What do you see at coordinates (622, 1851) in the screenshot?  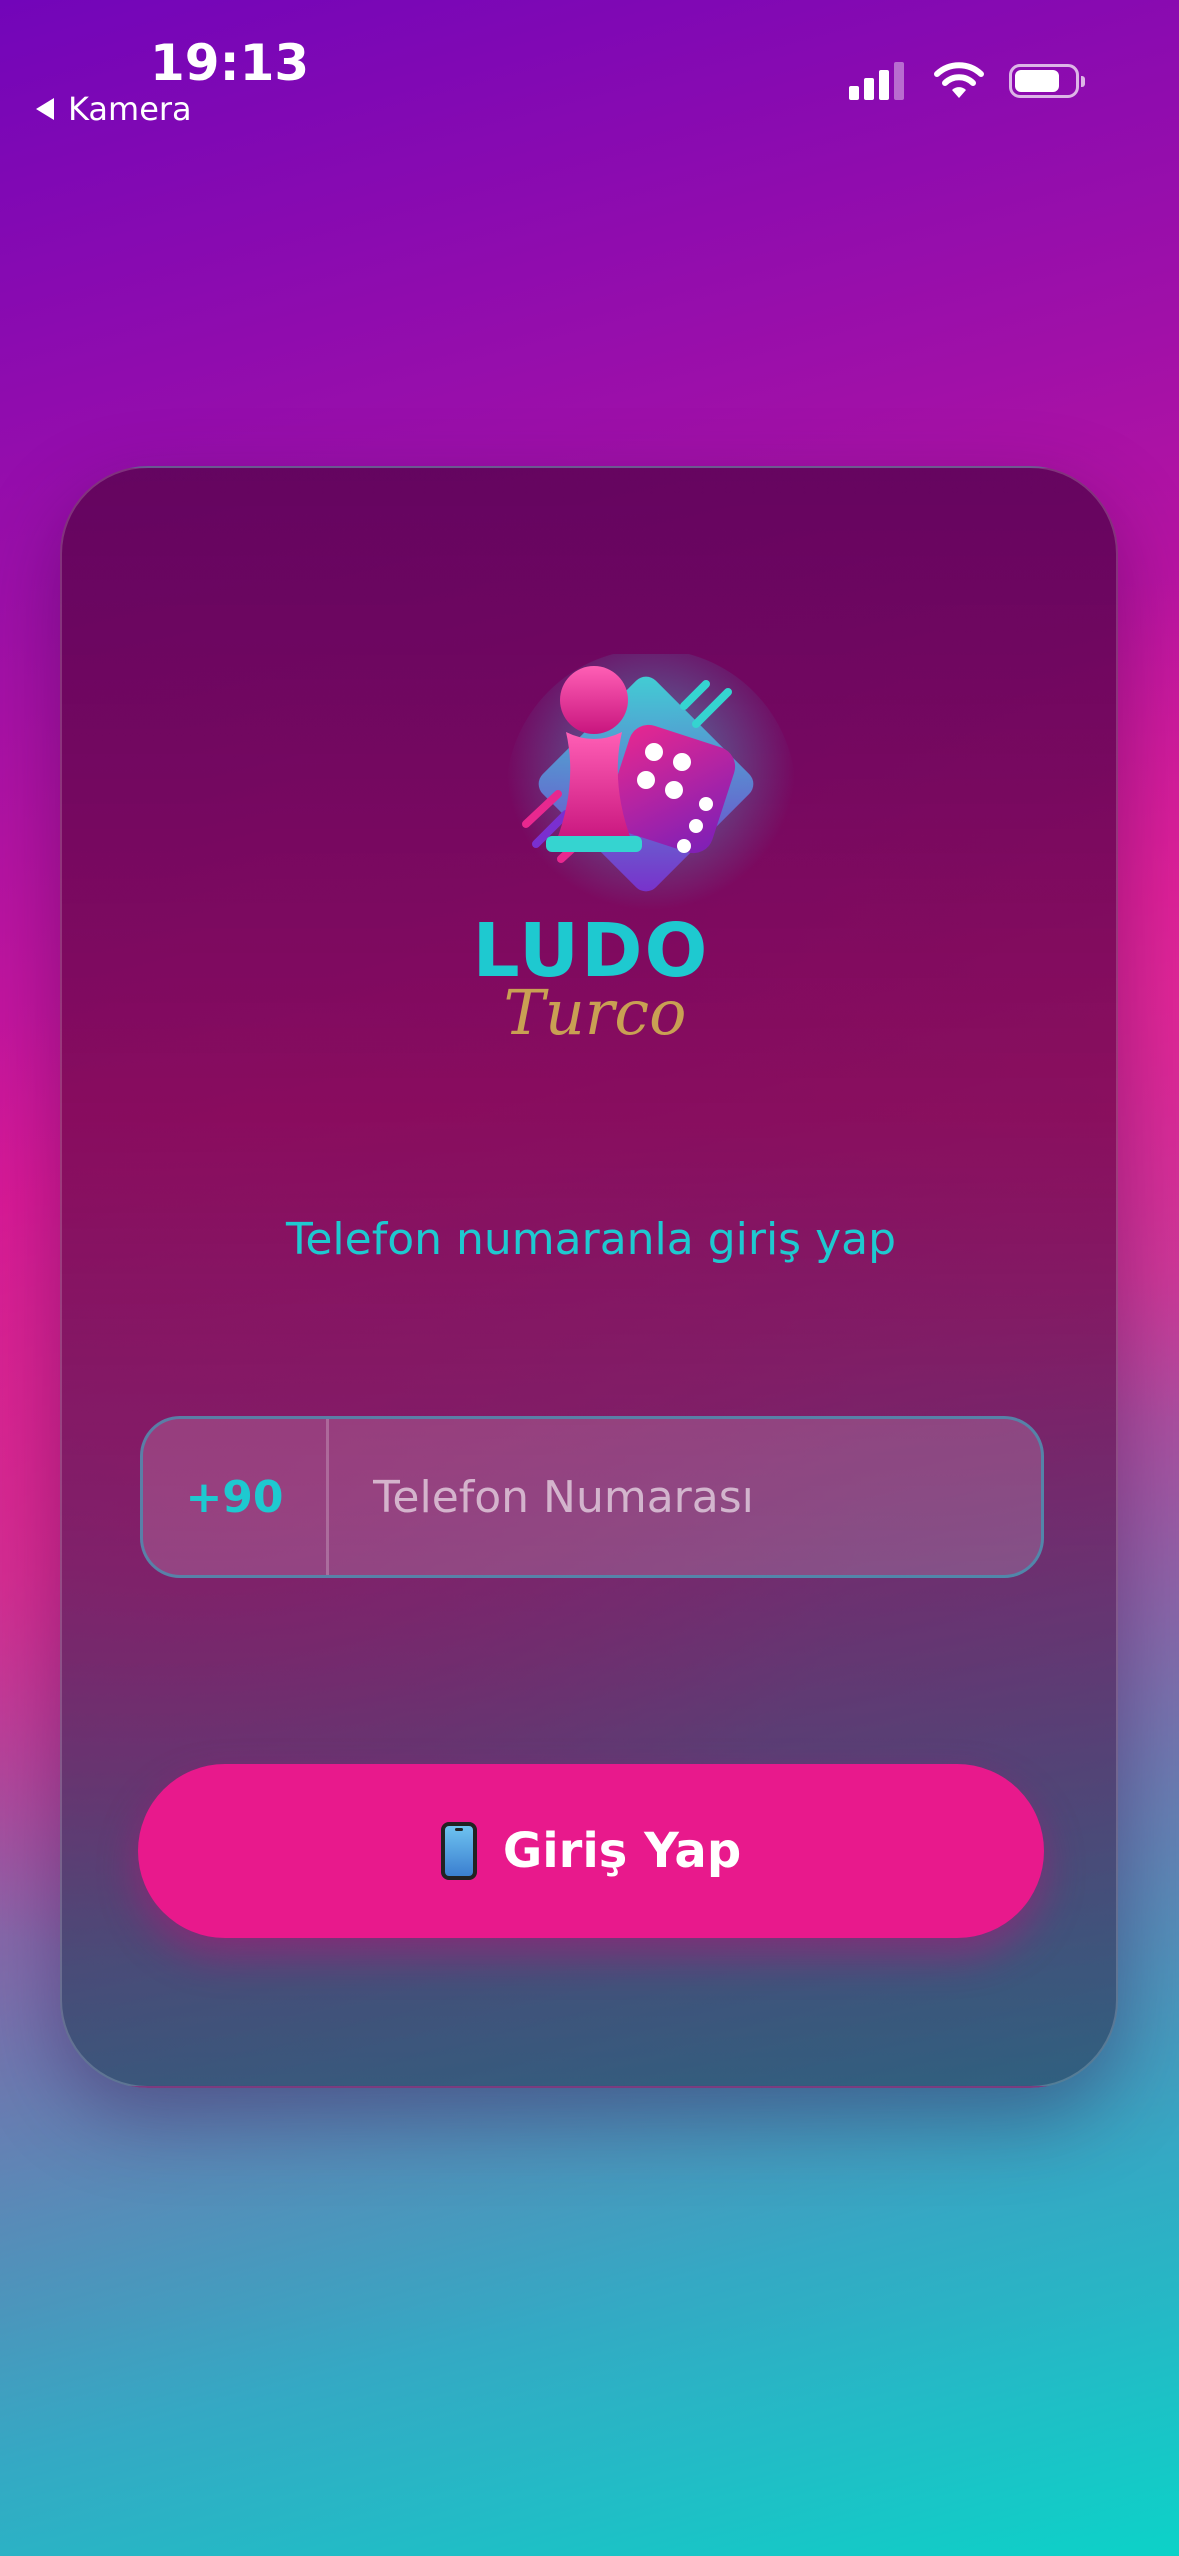 I see `login-button-label: Giriş Yap` at bounding box center [622, 1851].